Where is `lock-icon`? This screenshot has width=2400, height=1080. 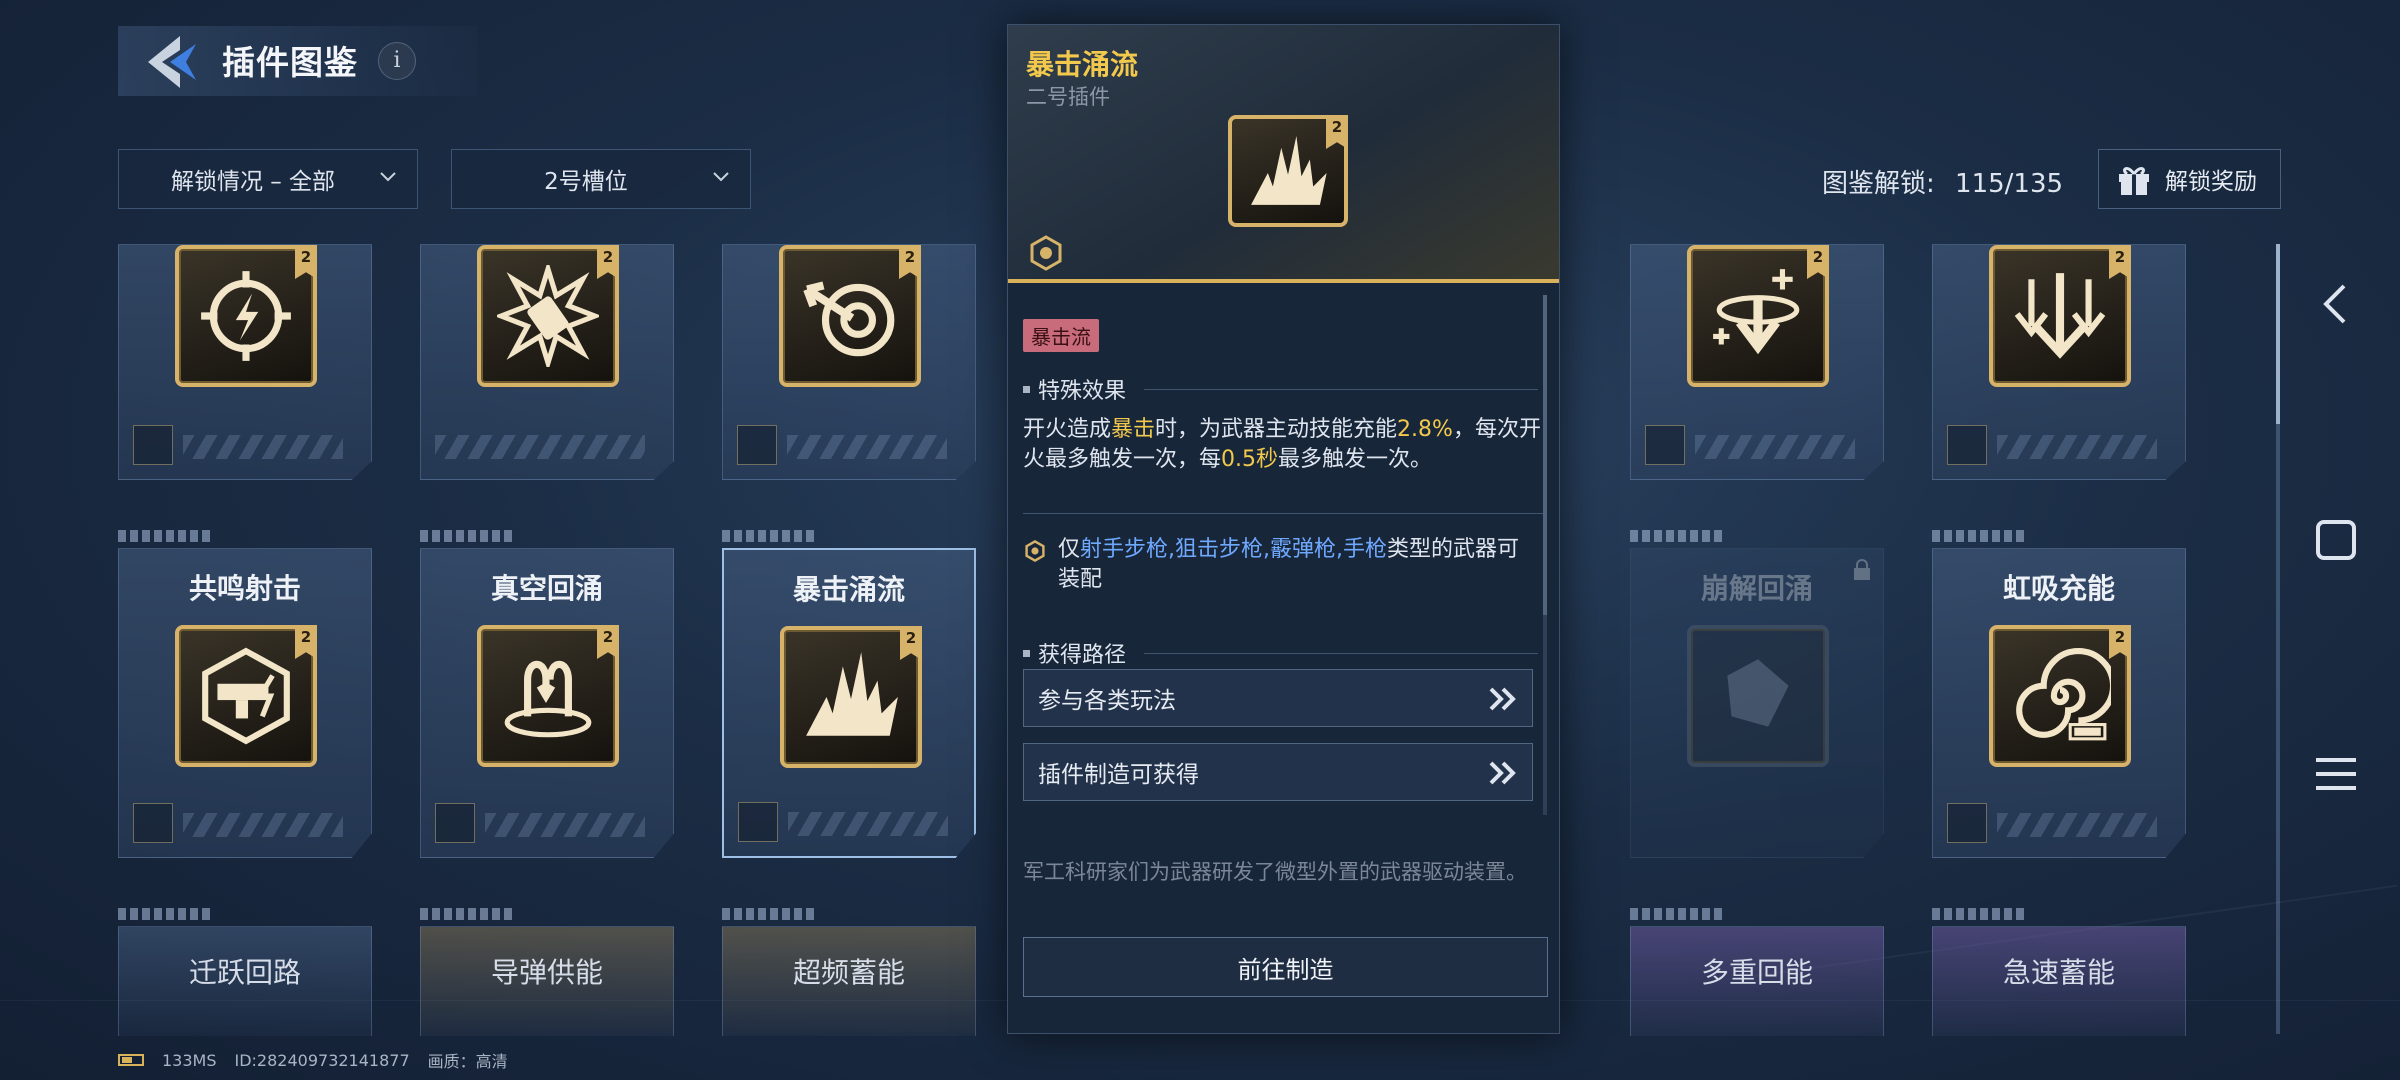
lock-icon is located at coordinates (1862, 569).